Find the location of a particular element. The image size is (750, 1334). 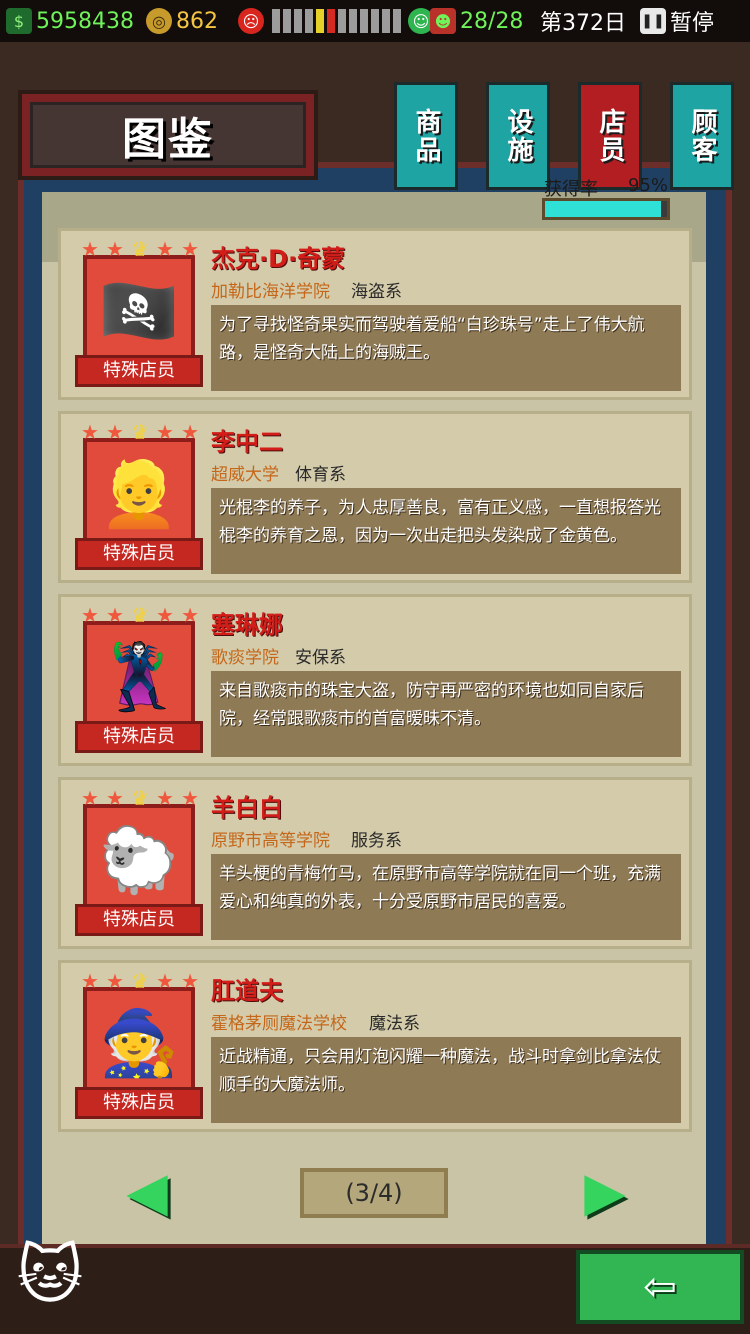

staff-school: 加勒比海洋学院 is located at coordinates (270, 292).